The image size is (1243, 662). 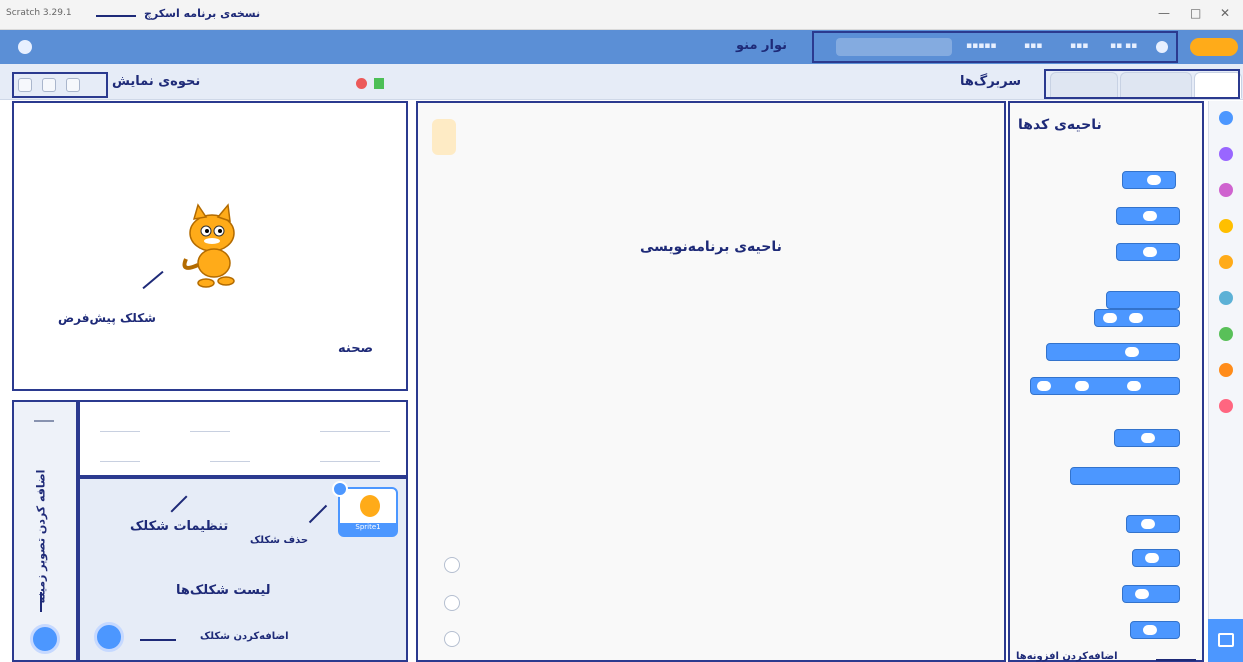 What do you see at coordinates (452, 603) in the screenshot?
I see `zoom-out-icon` at bounding box center [452, 603].